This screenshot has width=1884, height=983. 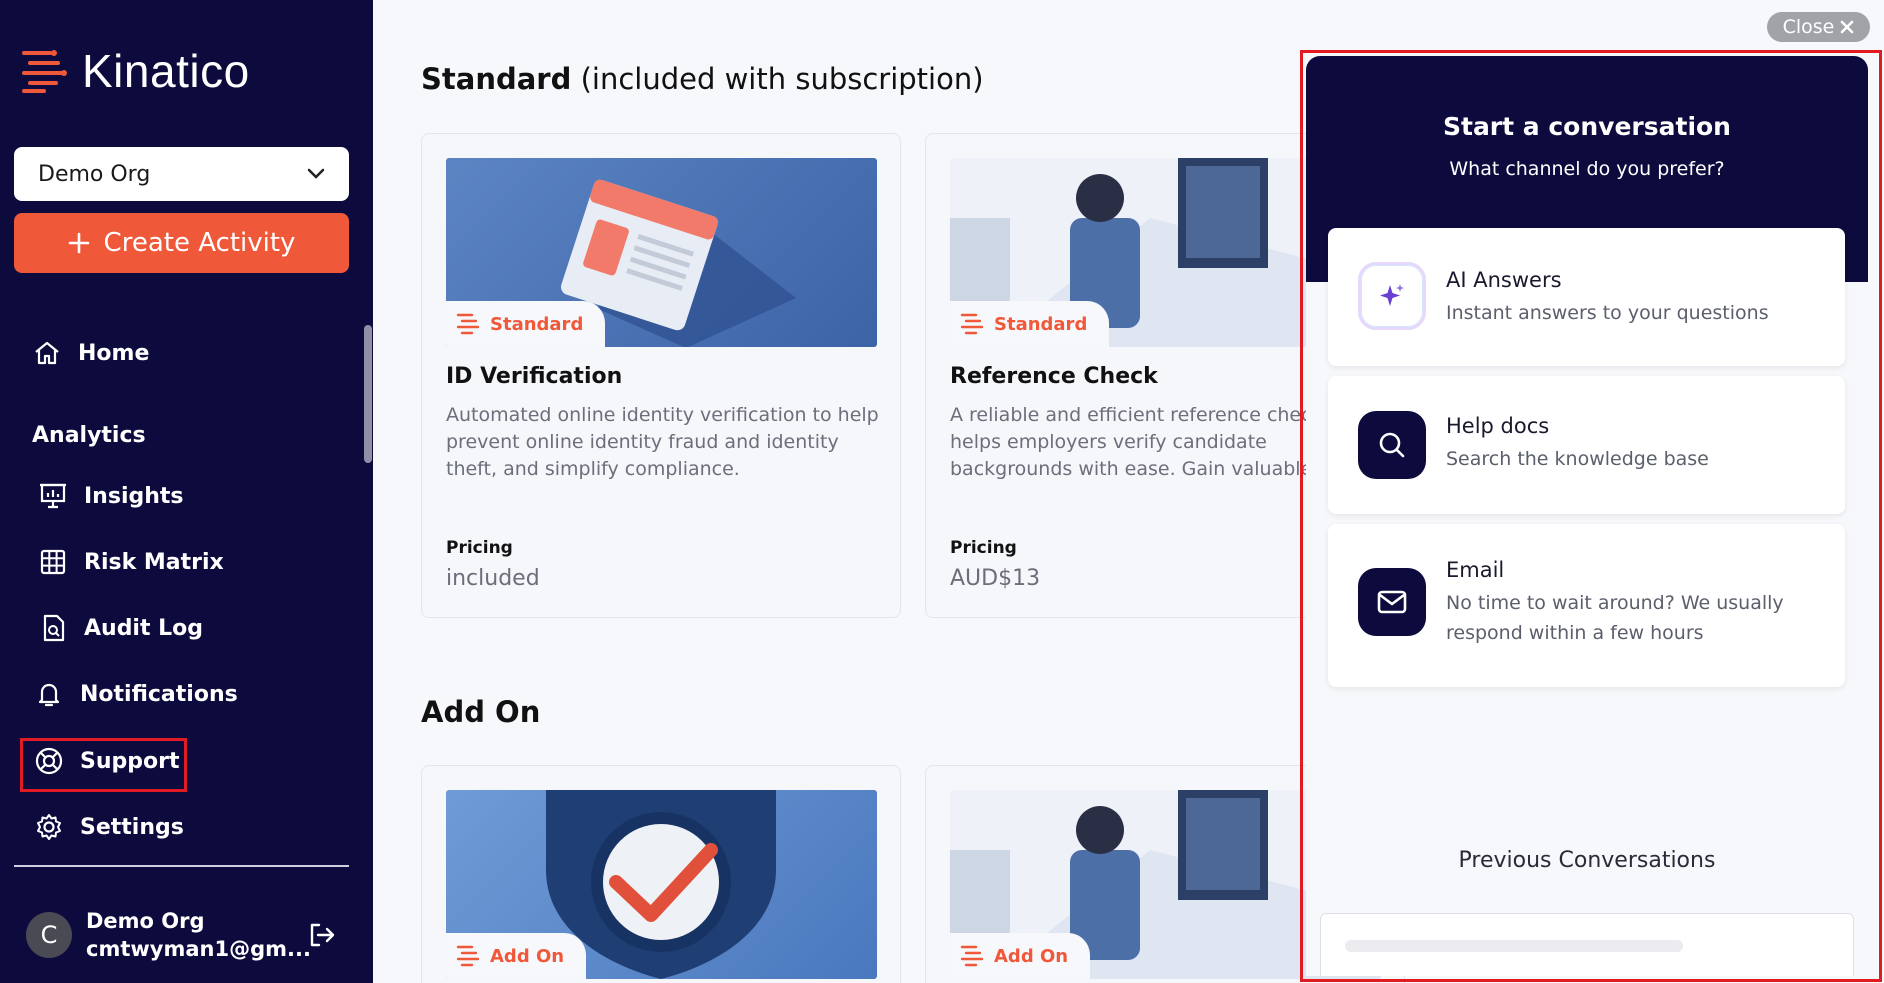 I want to click on addon-section-title: Add On, so click(x=481, y=712).